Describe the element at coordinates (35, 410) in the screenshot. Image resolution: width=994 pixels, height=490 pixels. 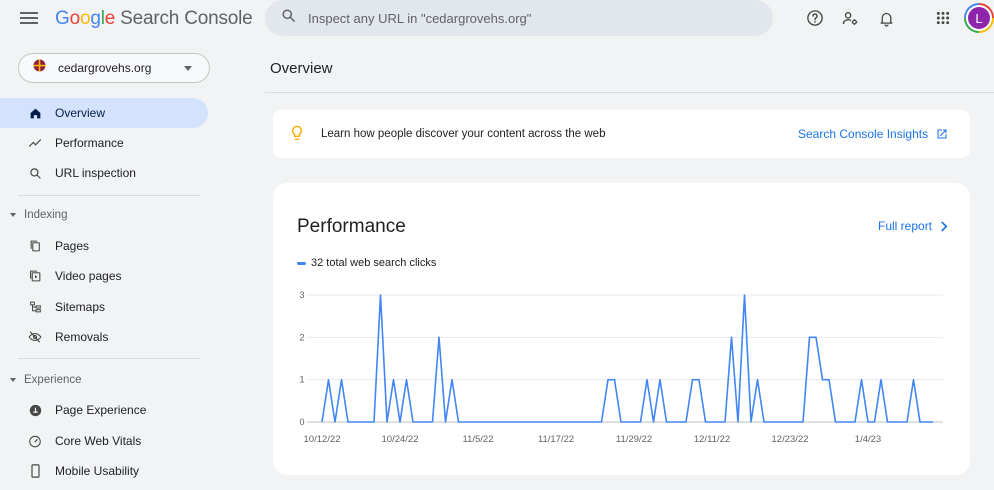
I see `page-experience-icon` at that location.